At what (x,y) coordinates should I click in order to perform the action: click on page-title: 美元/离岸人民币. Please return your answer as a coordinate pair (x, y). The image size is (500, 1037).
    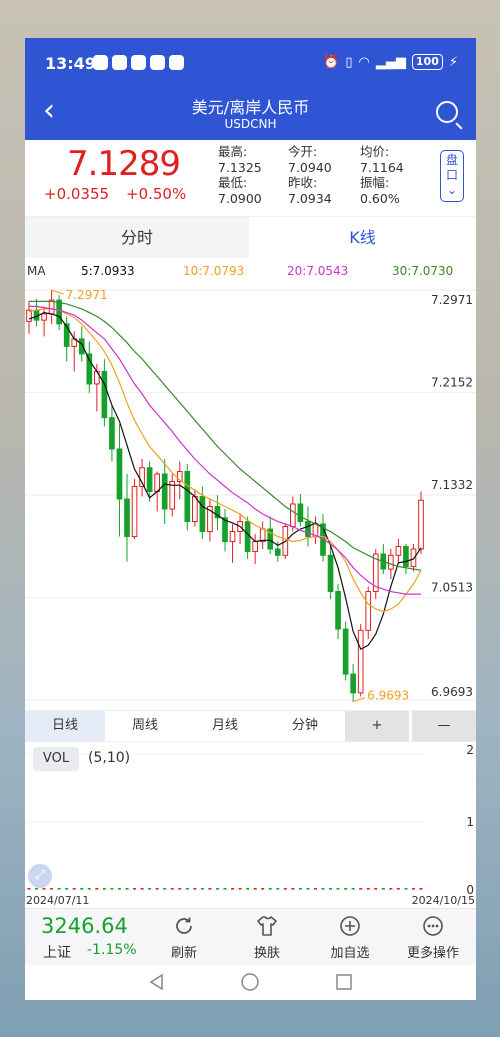
    Looking at the image, I should click on (250, 107).